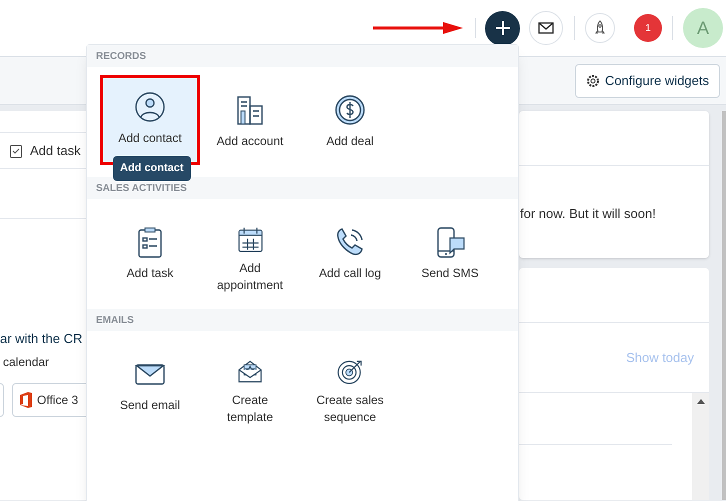 The height and width of the screenshot is (501, 726). Describe the element at coordinates (700, 446) in the screenshot. I see `scrollbar` at that location.